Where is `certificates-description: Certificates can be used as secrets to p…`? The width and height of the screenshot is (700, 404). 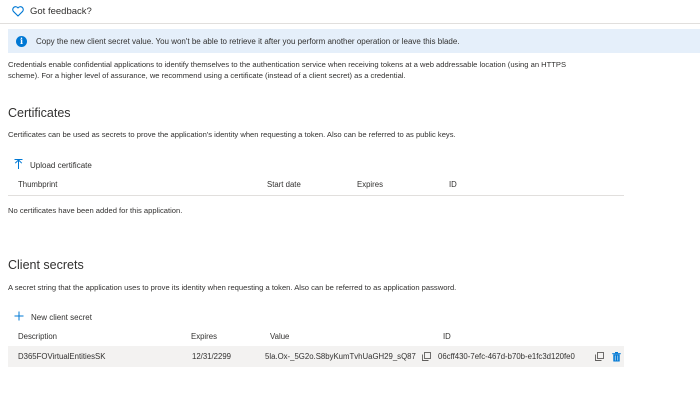
certificates-description: Certificates can be used as secrets to p… is located at coordinates (232, 134).